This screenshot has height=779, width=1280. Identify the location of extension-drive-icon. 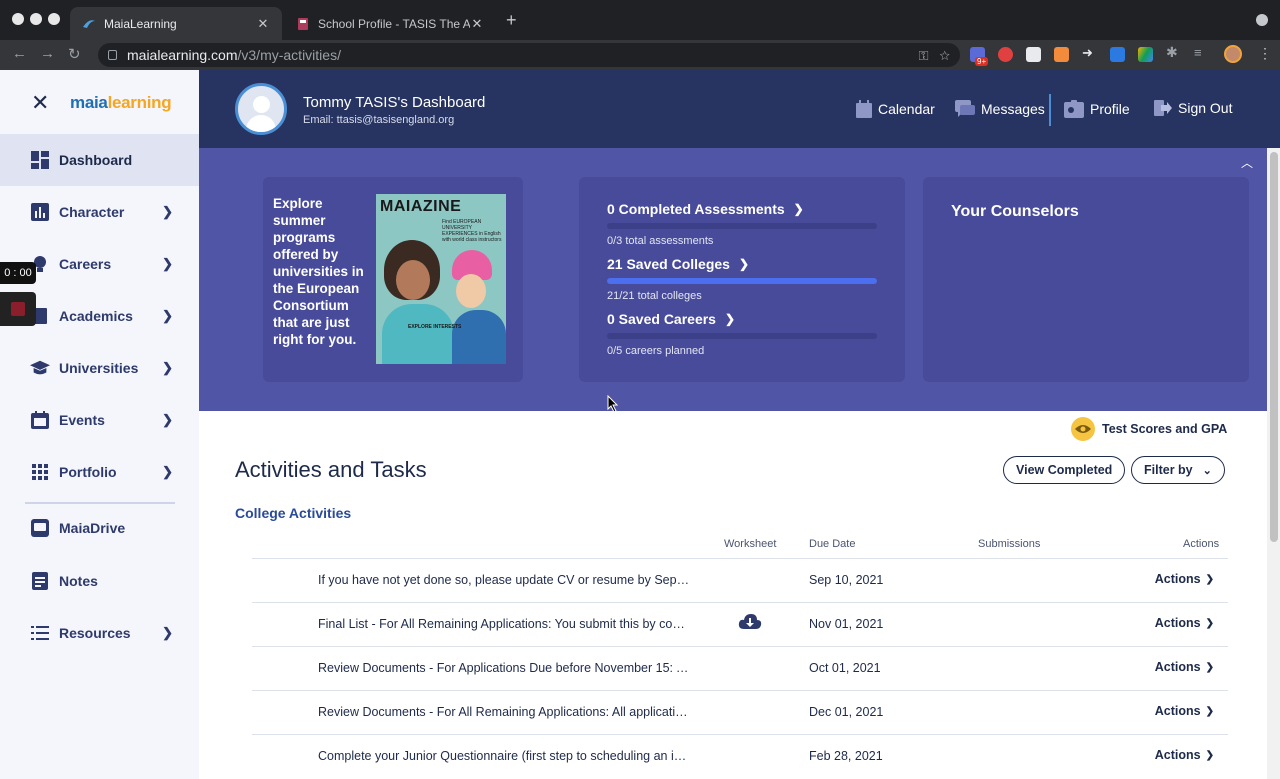
(1145, 54).